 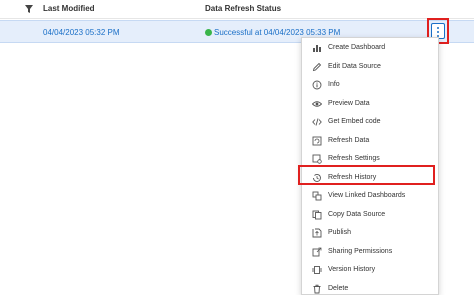 What do you see at coordinates (360, 251) in the screenshot?
I see `menu-item-label: Sharing Permissions` at bounding box center [360, 251].